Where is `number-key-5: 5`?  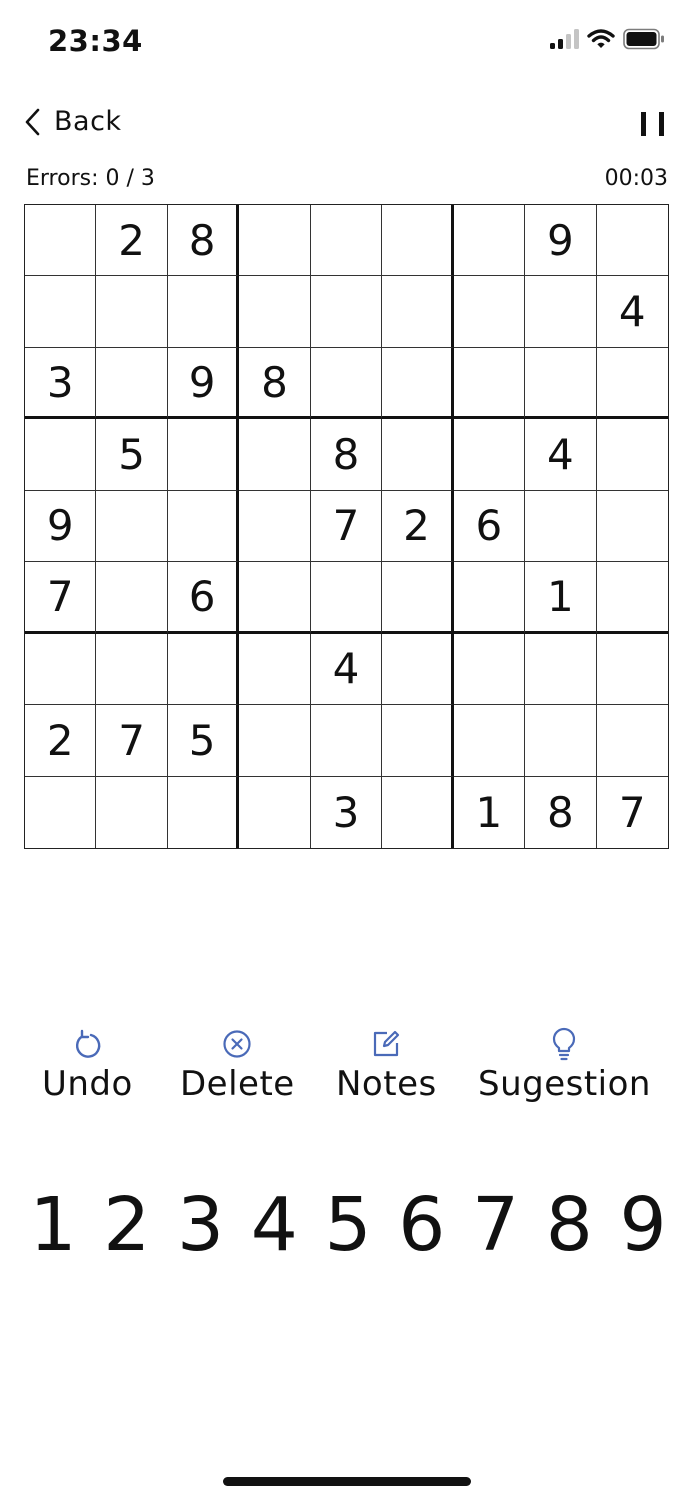 number-key-5: 5 is located at coordinates (348, 1225).